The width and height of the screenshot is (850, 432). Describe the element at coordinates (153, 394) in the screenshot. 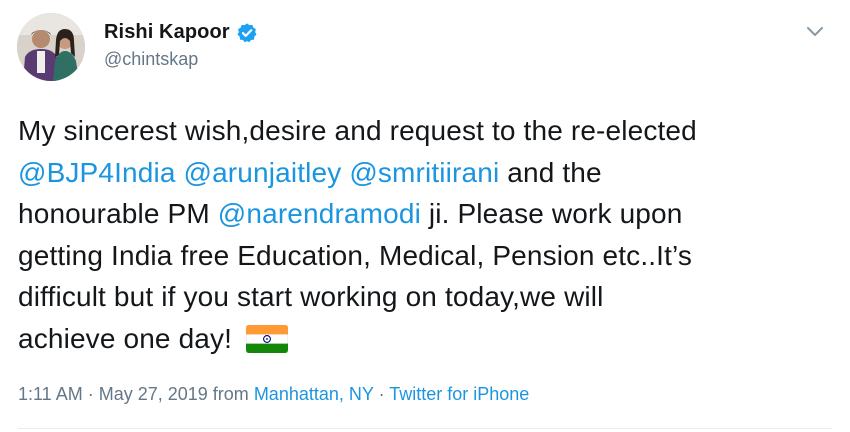

I see `tweet-date: May 27, 2019` at that location.